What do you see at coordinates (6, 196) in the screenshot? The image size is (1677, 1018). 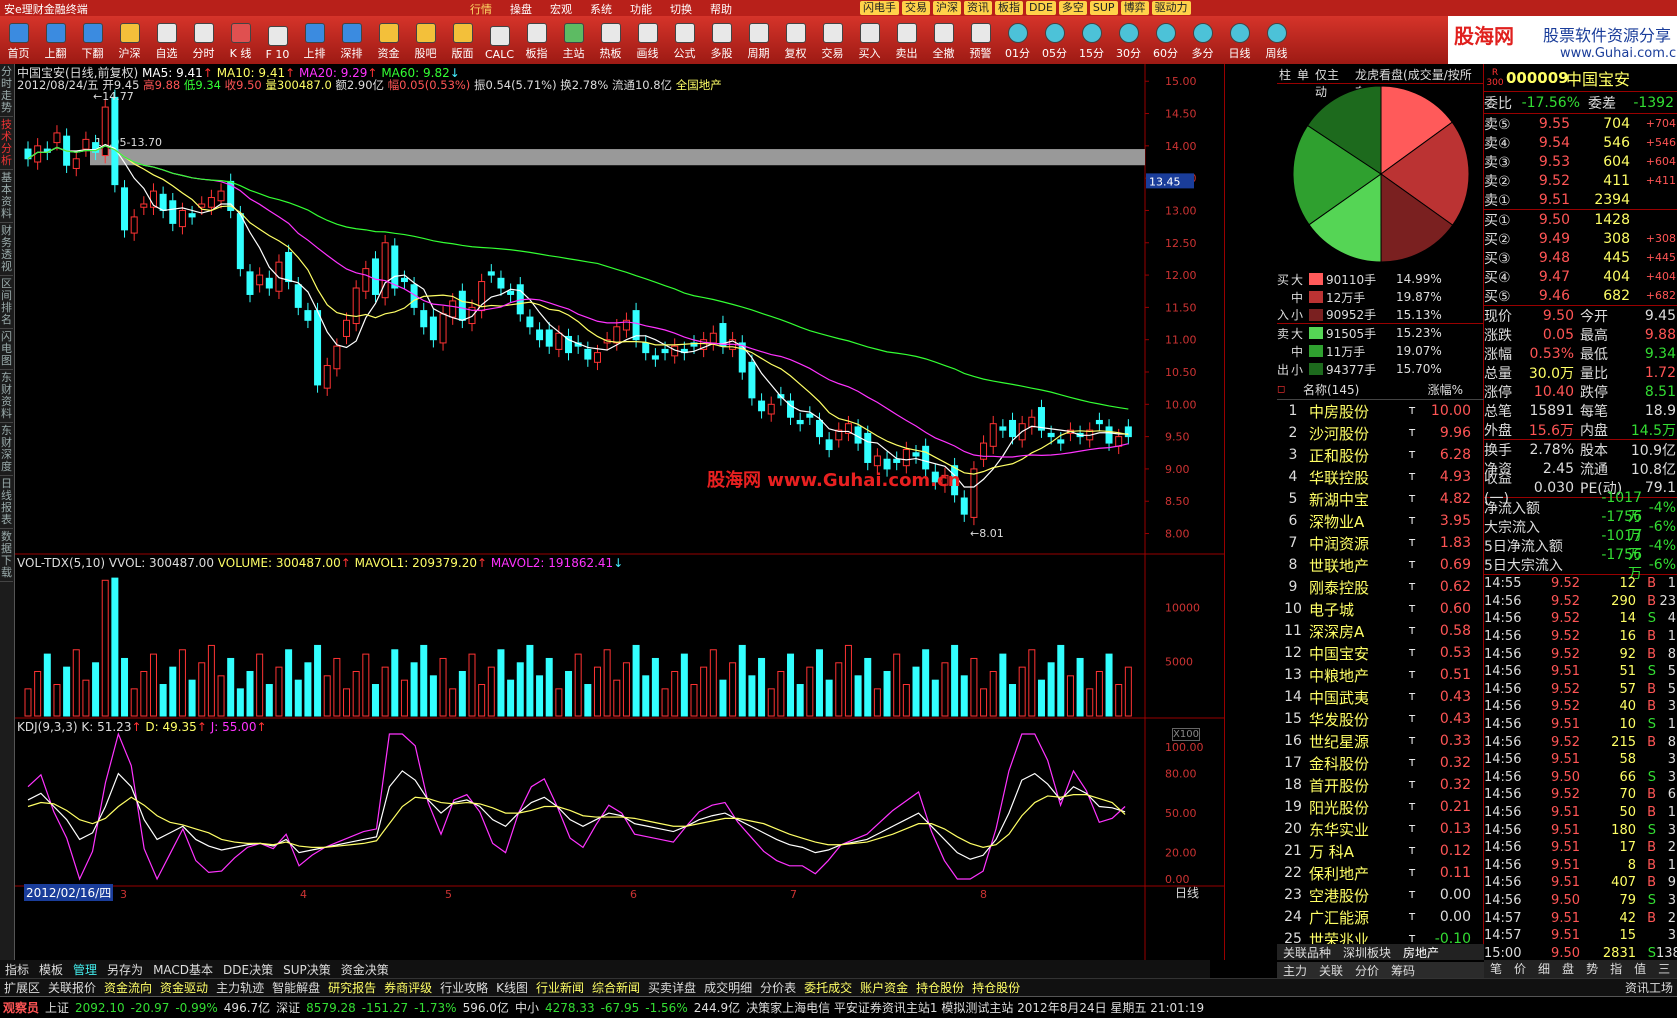 I see `nav-item-2: 基本资料` at bounding box center [6, 196].